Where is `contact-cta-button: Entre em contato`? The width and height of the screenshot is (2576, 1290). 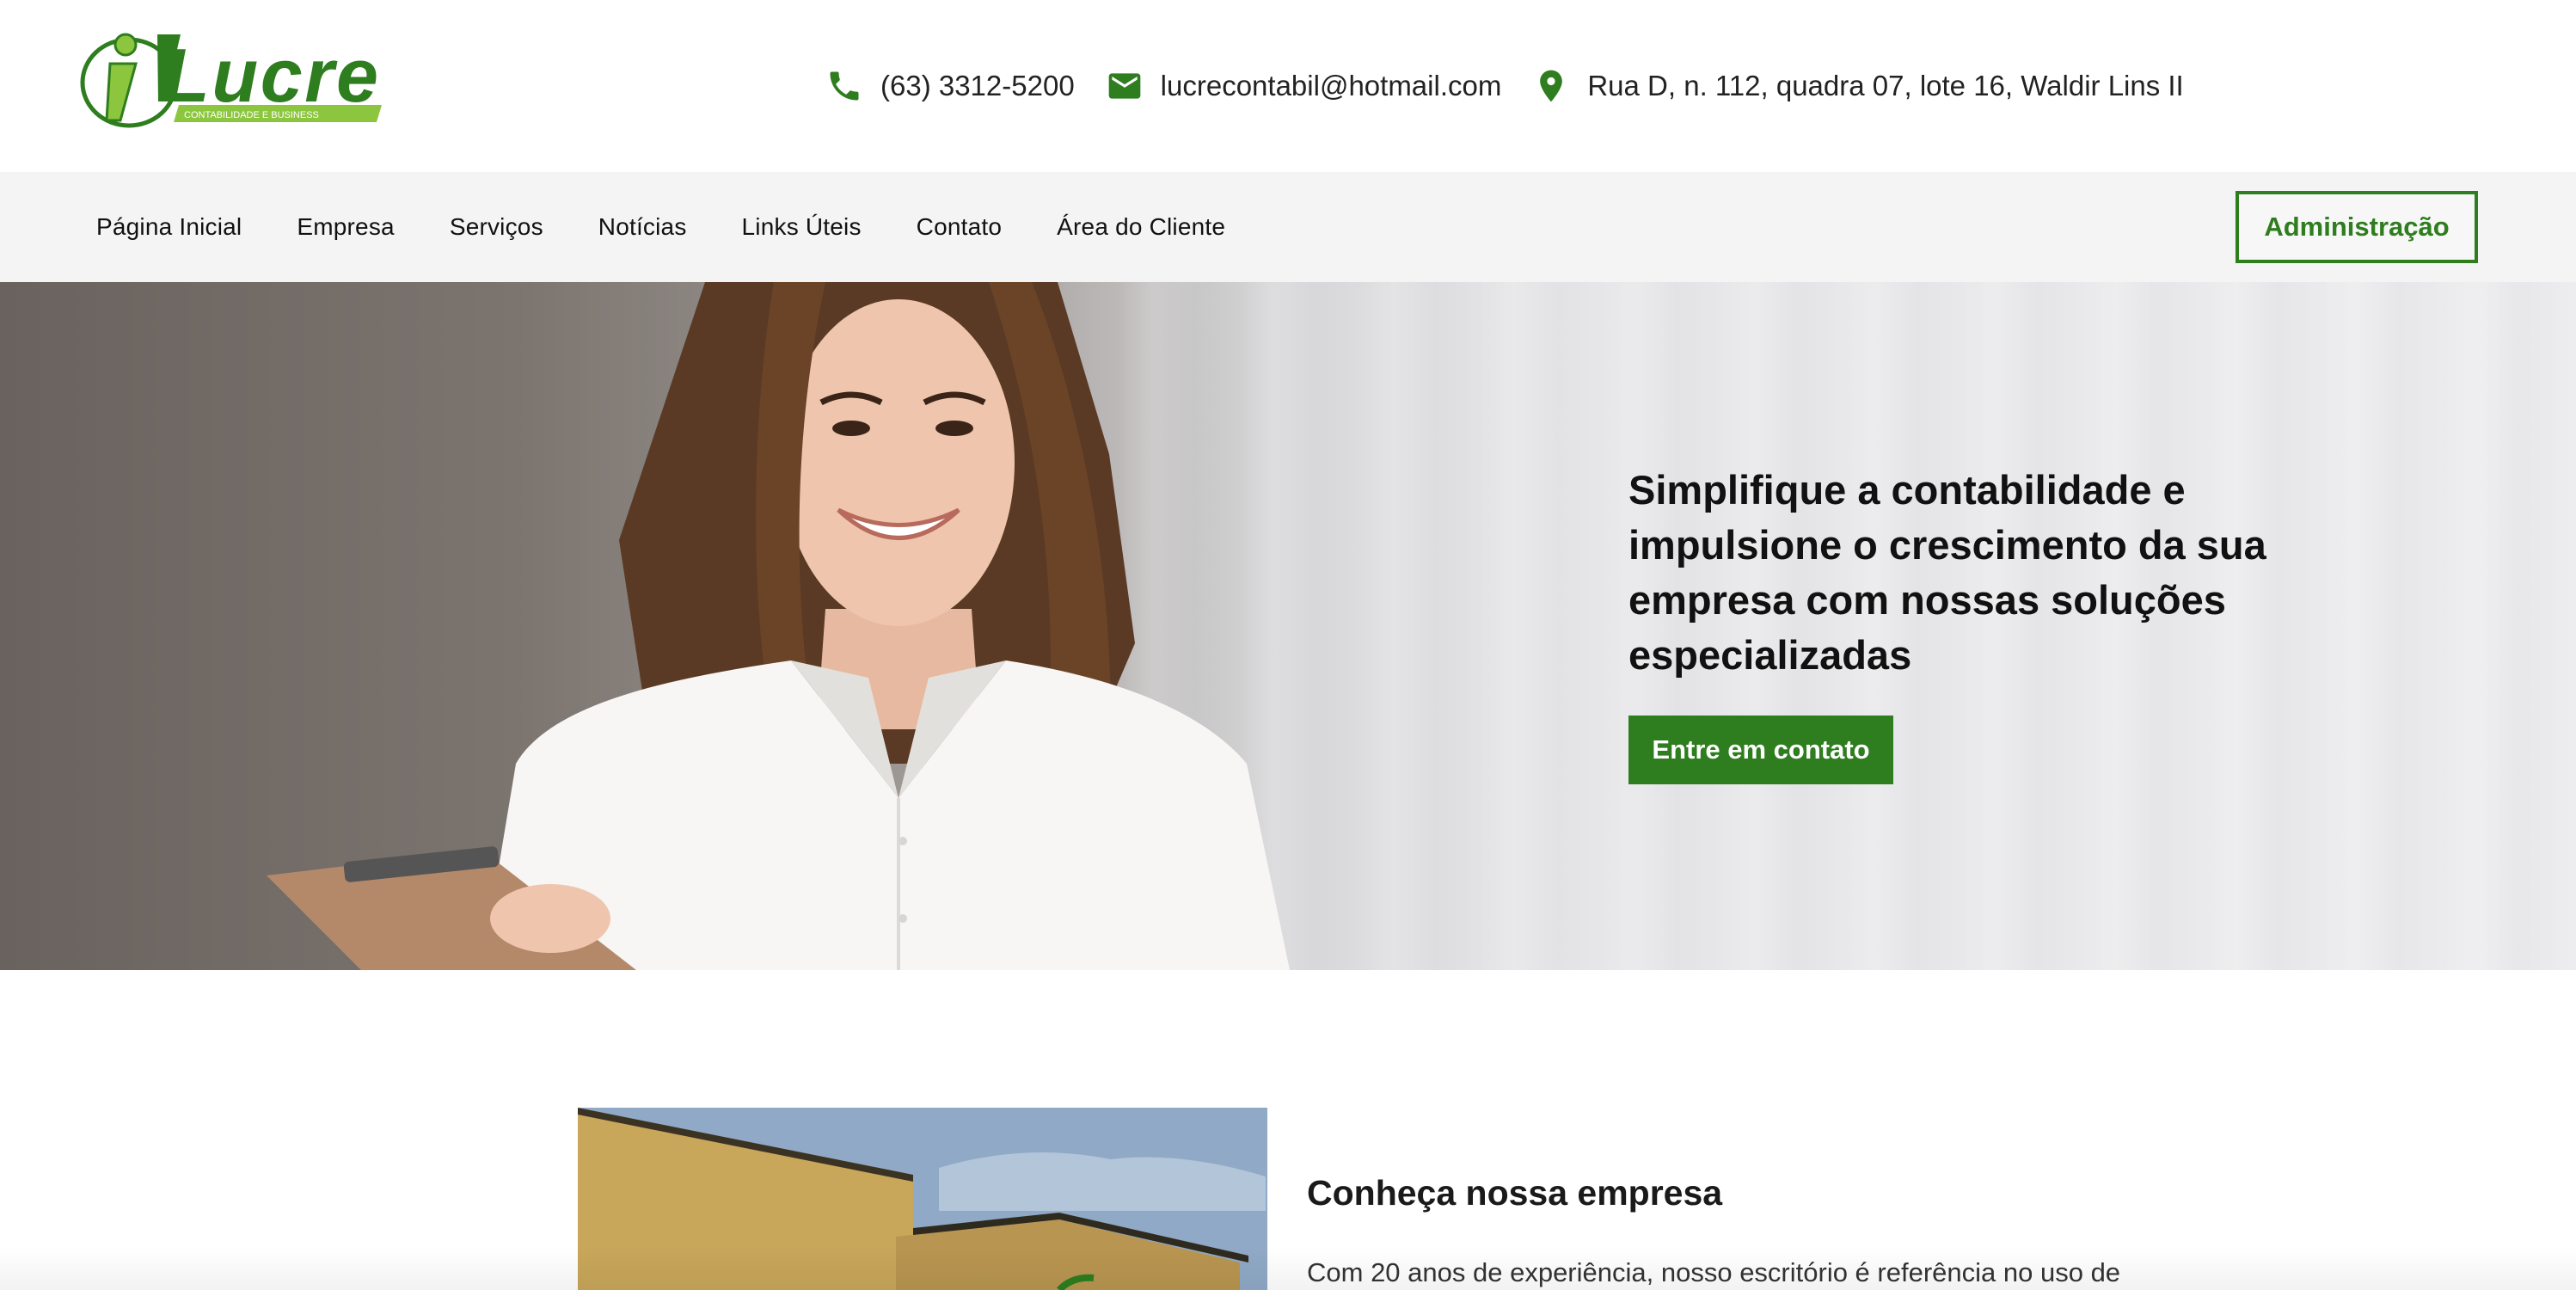 contact-cta-button: Entre em contato is located at coordinates (1760, 750).